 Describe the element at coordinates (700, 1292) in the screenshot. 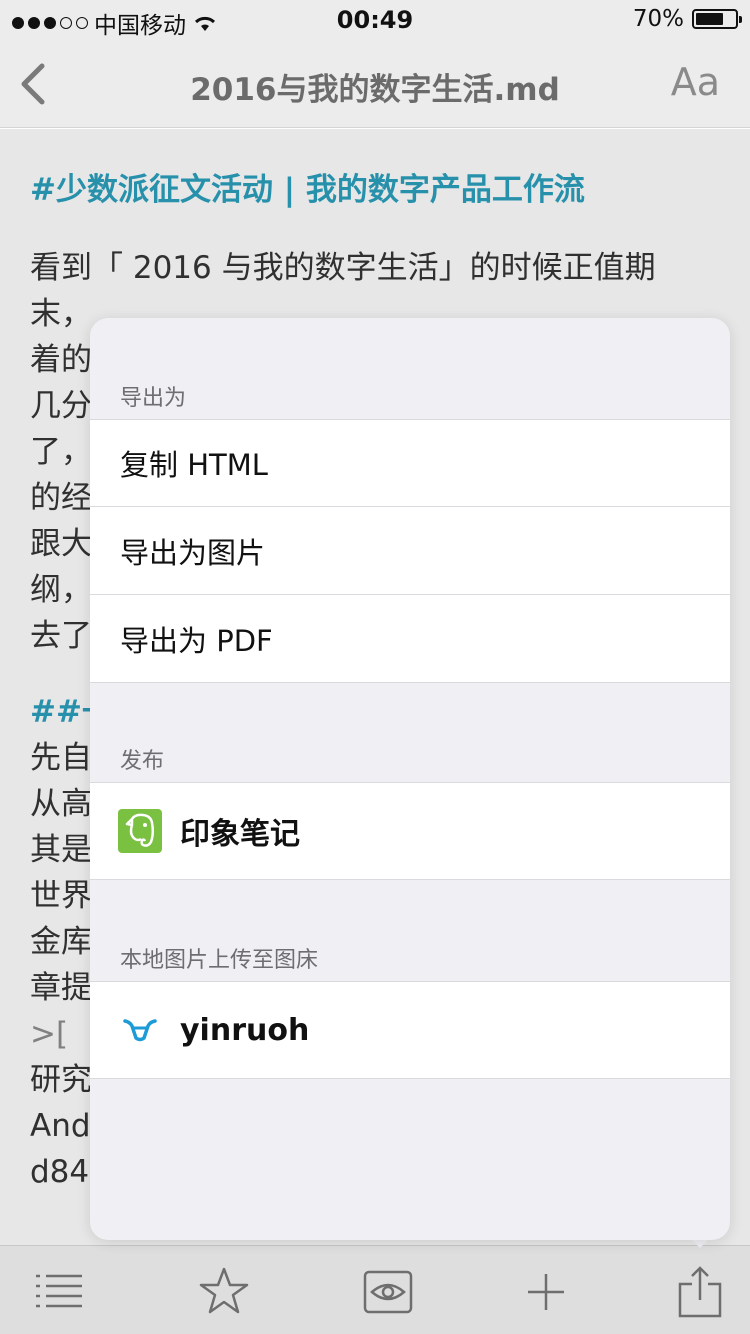

I see `share-icon` at that location.